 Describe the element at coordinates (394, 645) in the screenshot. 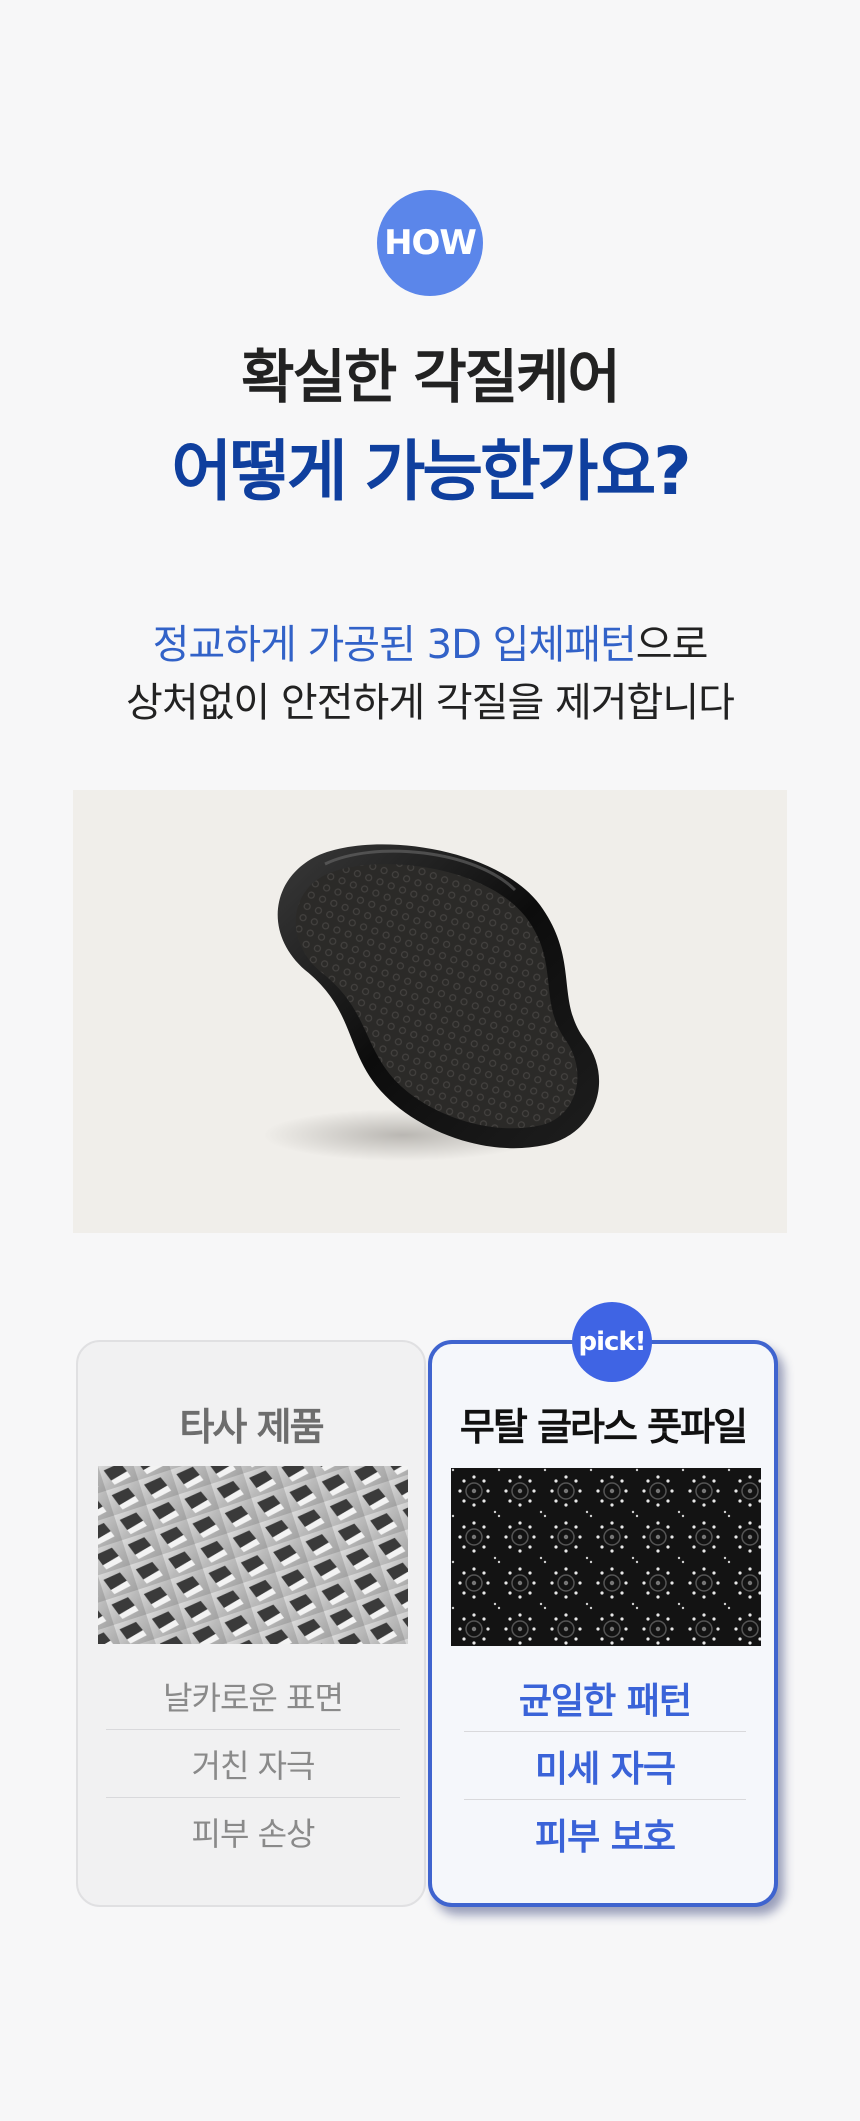

I see `subtitle-highlight: 정교하게 가공된 3D 입체패턴` at that location.